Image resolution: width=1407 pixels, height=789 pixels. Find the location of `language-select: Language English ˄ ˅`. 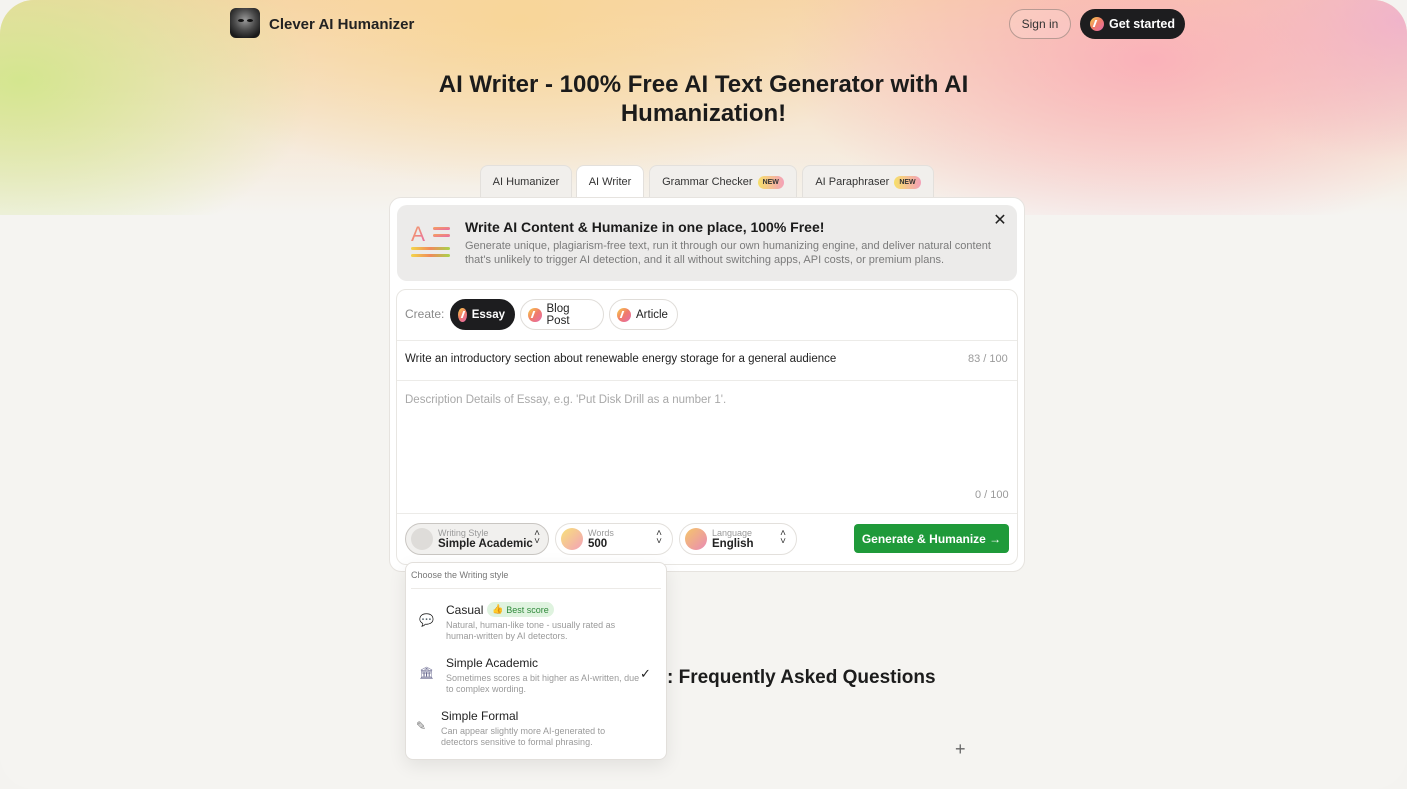

language-select: Language English ˄ ˅ is located at coordinates (738, 539).